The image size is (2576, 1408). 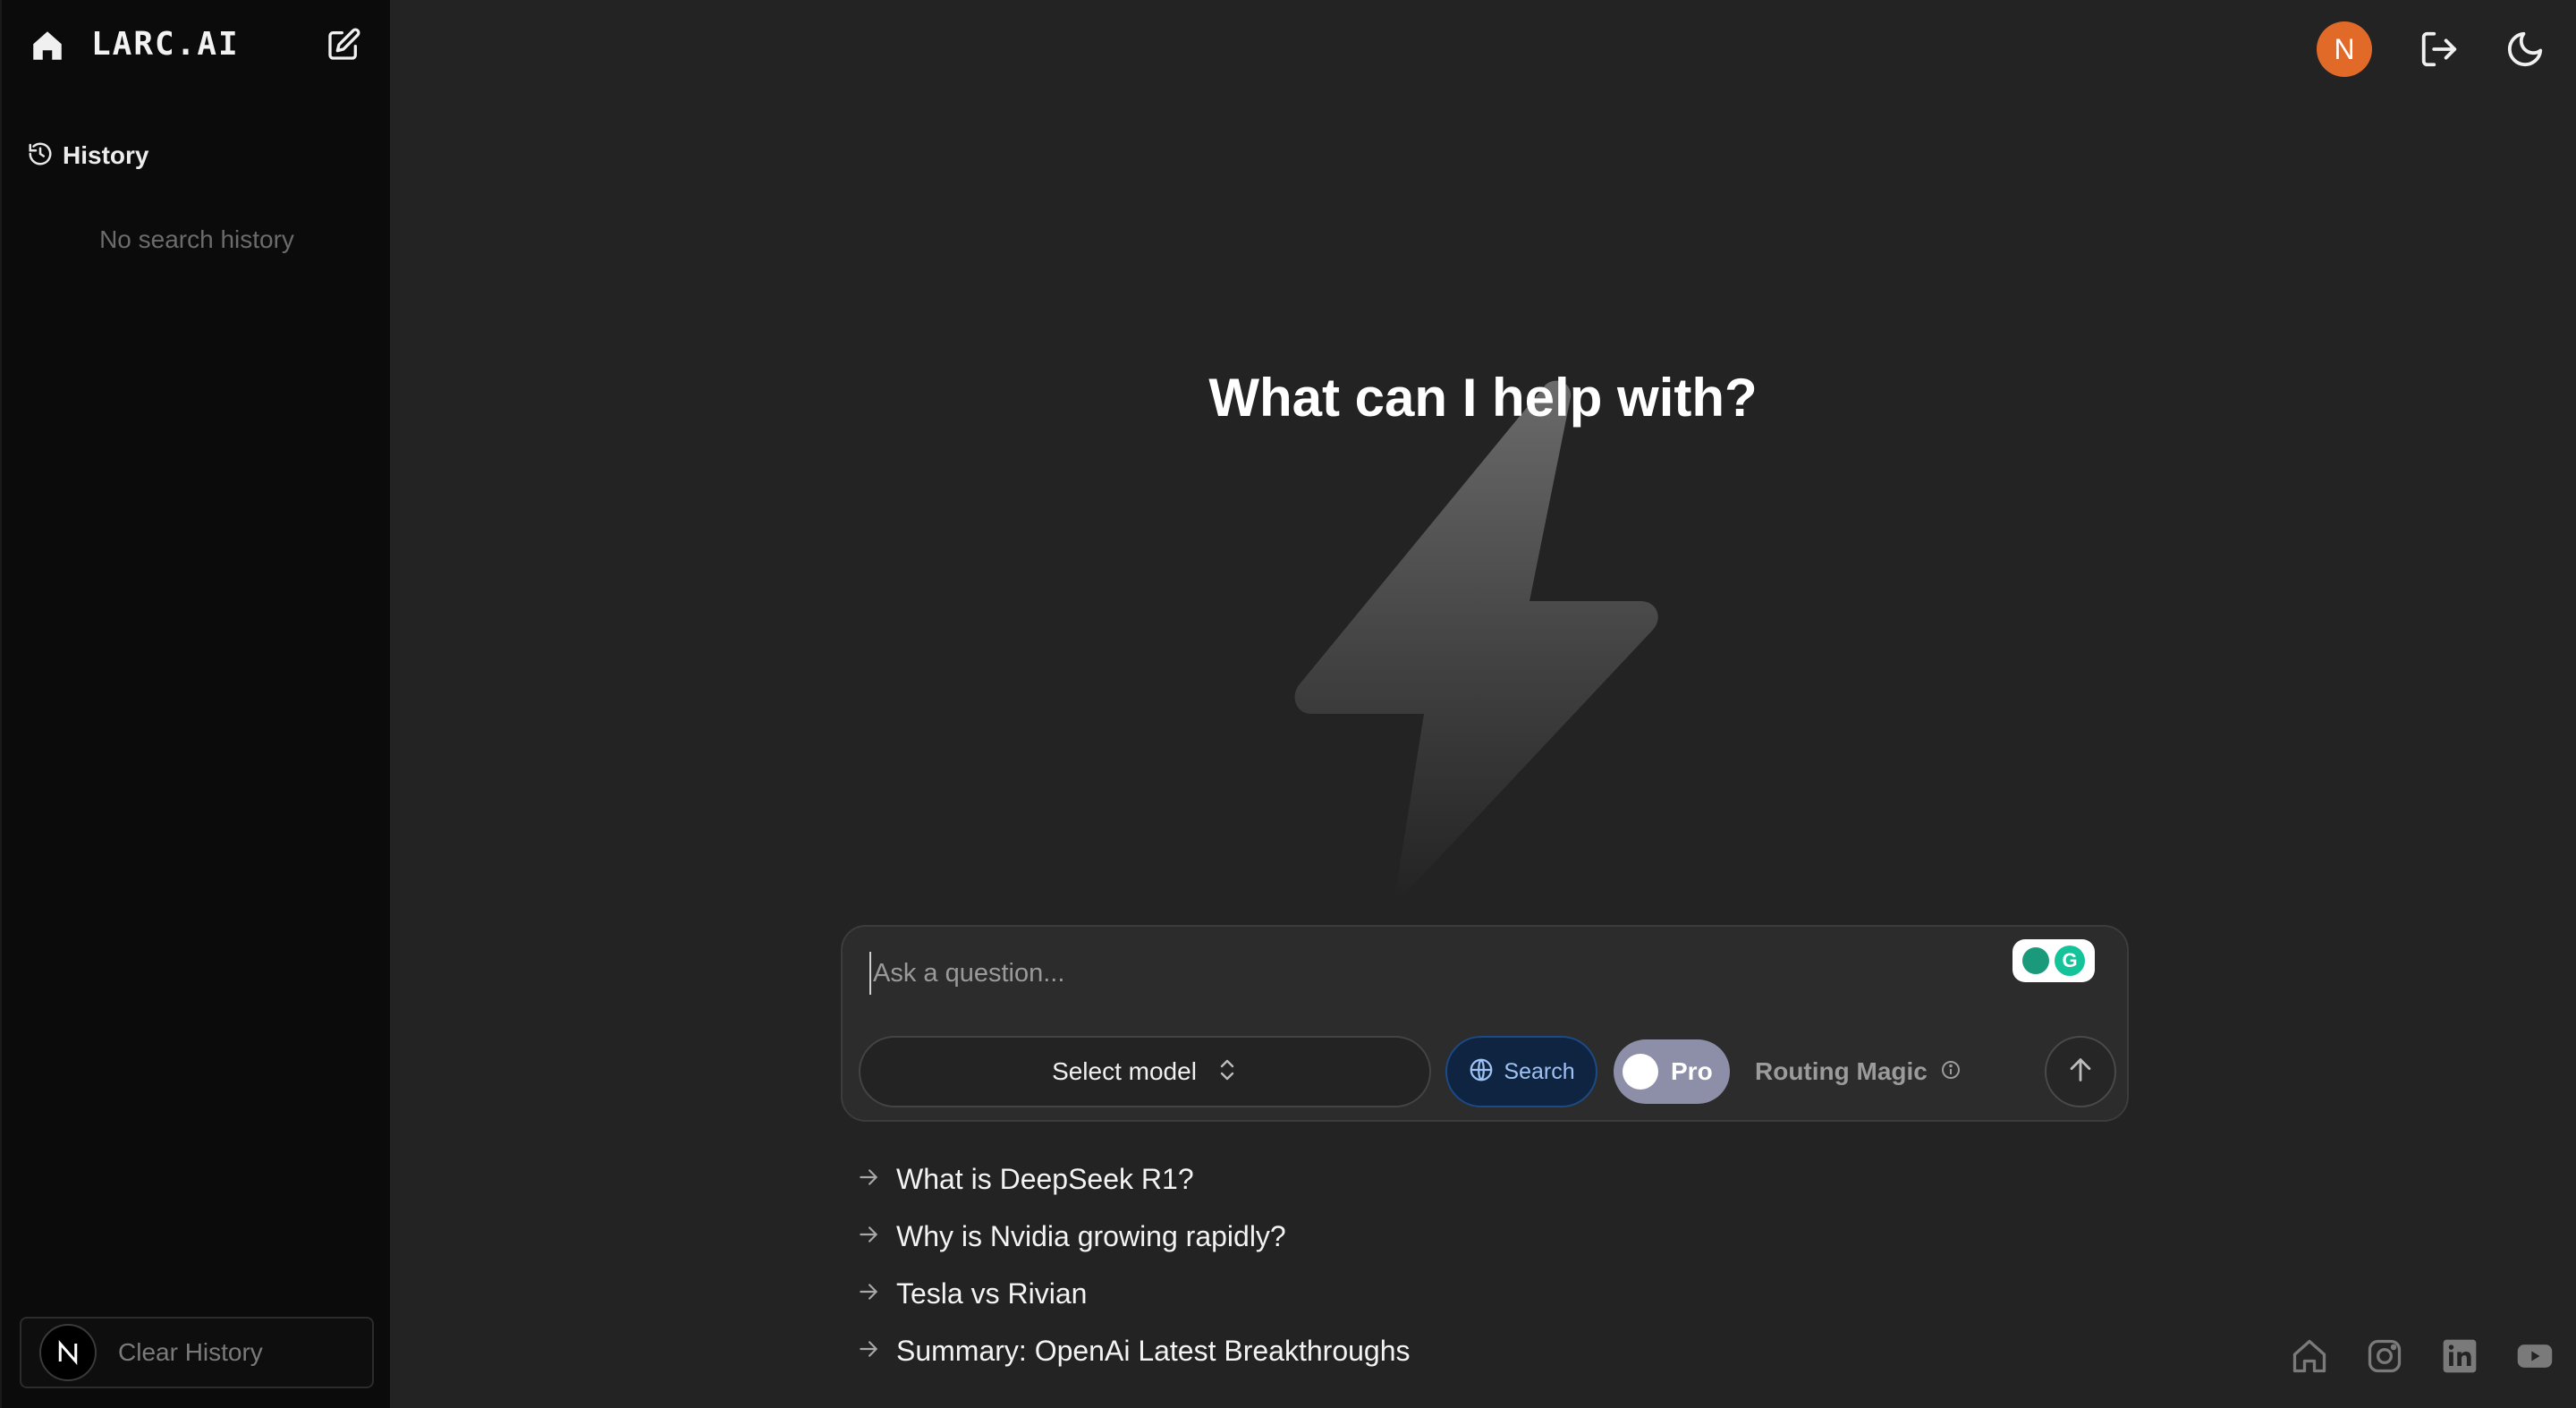 What do you see at coordinates (1134, 1293) in the screenshot?
I see `suggestion-item: Tesla vs Rivian` at bounding box center [1134, 1293].